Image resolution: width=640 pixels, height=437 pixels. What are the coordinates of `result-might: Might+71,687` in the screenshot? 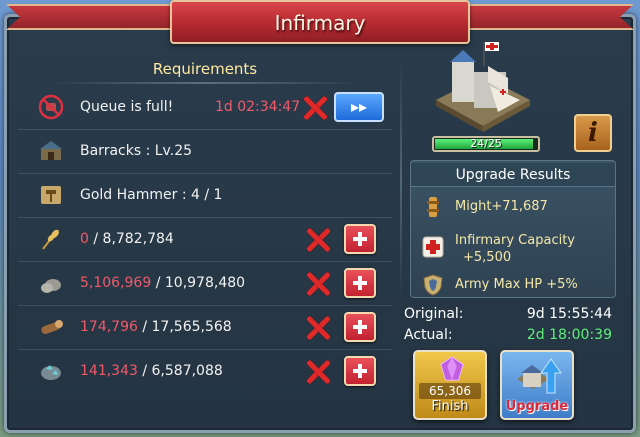 It's located at (516, 207).